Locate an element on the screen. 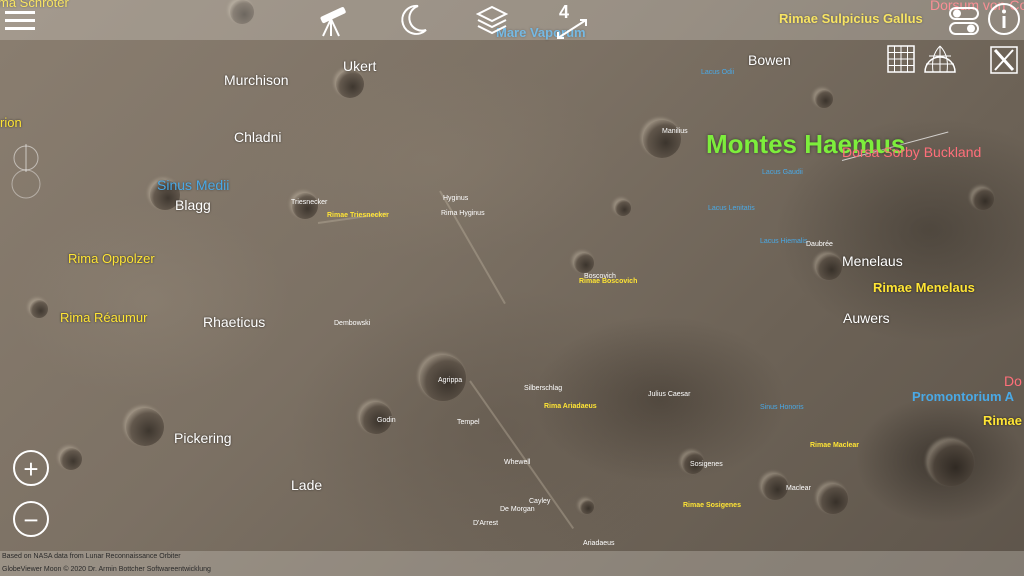 This screenshot has width=1024, height=576. label-cayley: Cayley is located at coordinates (539, 501).